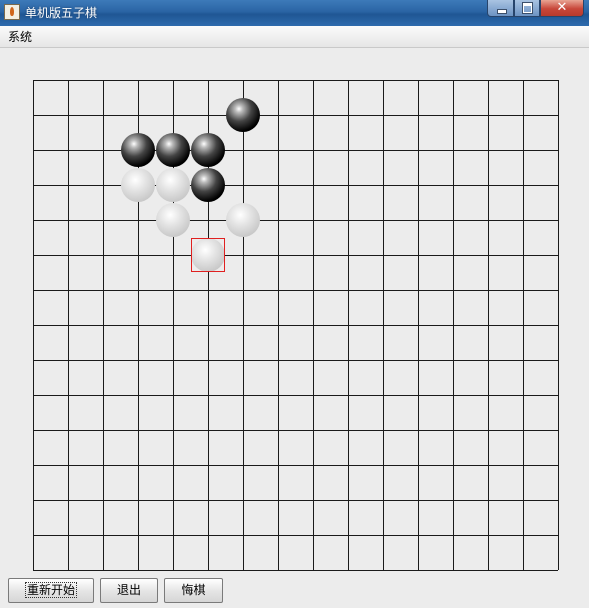 The height and width of the screenshot is (608, 589). I want to click on undo-button: 悔棋, so click(193, 590).